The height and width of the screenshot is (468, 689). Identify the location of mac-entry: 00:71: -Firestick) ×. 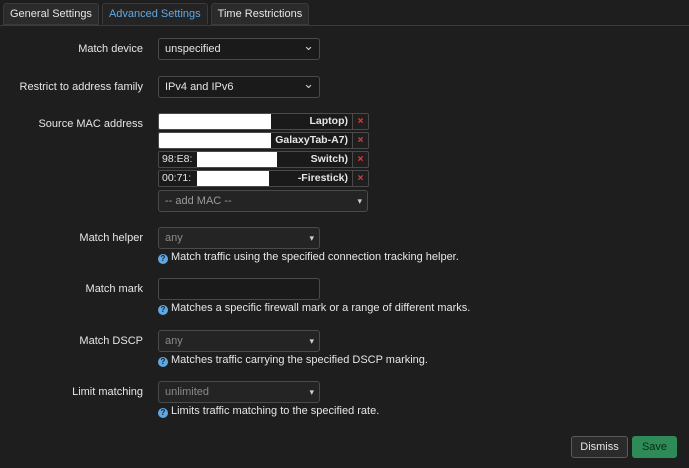
(263, 178).